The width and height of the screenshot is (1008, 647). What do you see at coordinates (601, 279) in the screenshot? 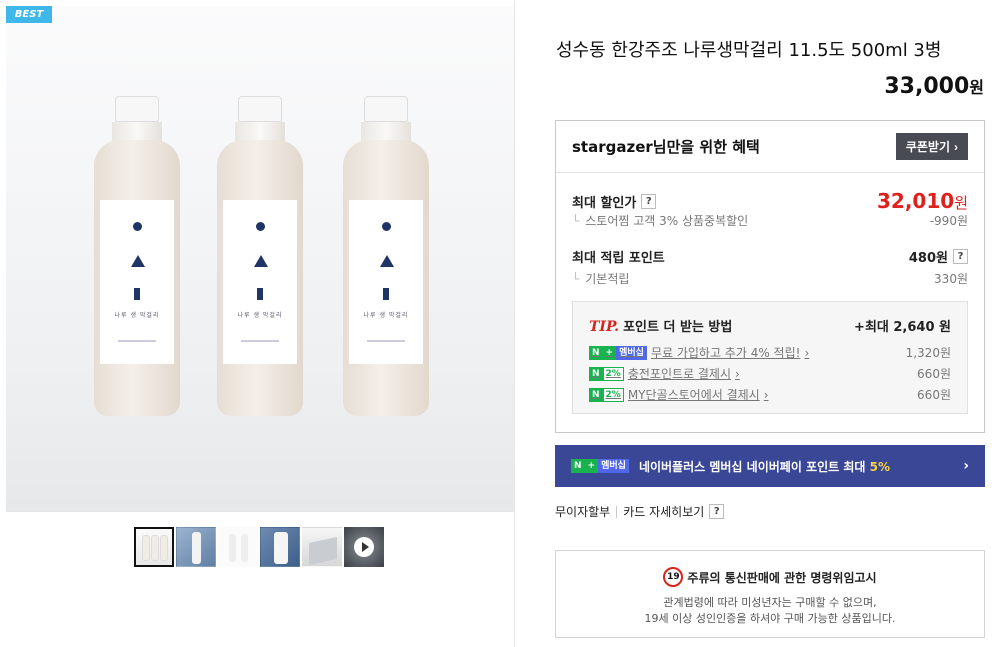
I see `base-point-label: └ 기본적립` at bounding box center [601, 279].